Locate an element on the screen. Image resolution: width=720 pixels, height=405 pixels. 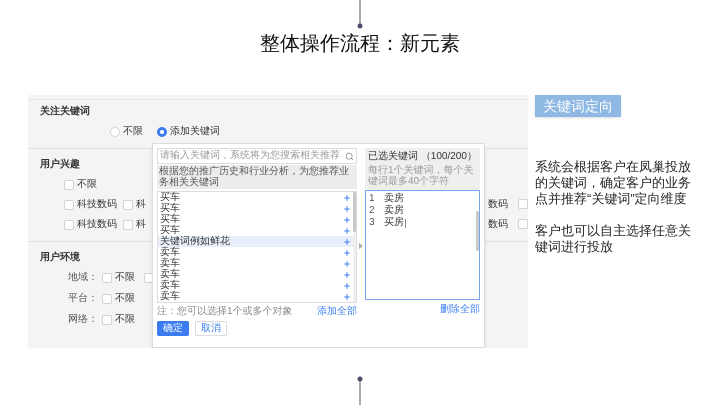
section-heading: 用户兴趣 is located at coordinates (60, 165).